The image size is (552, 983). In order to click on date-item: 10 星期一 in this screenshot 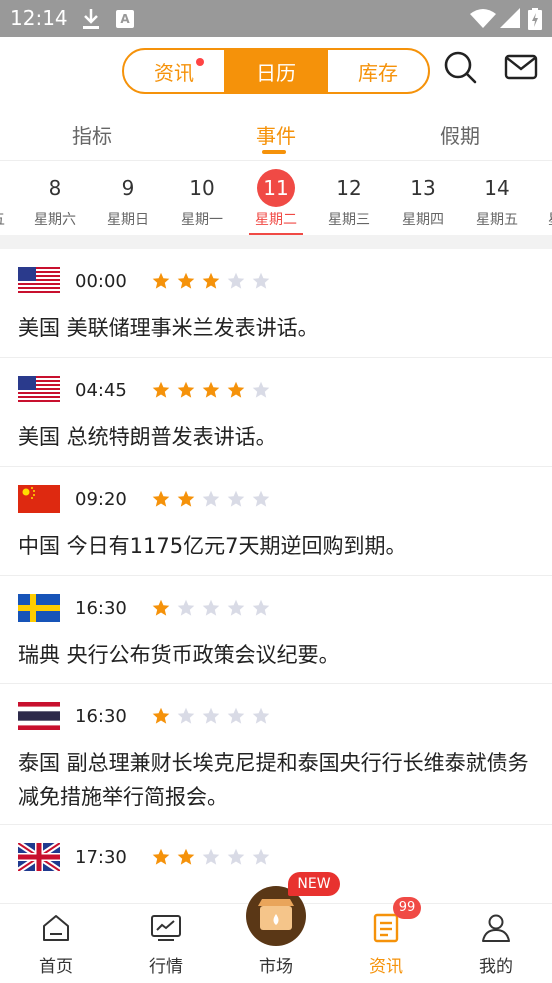, I will do `click(202, 199)`.